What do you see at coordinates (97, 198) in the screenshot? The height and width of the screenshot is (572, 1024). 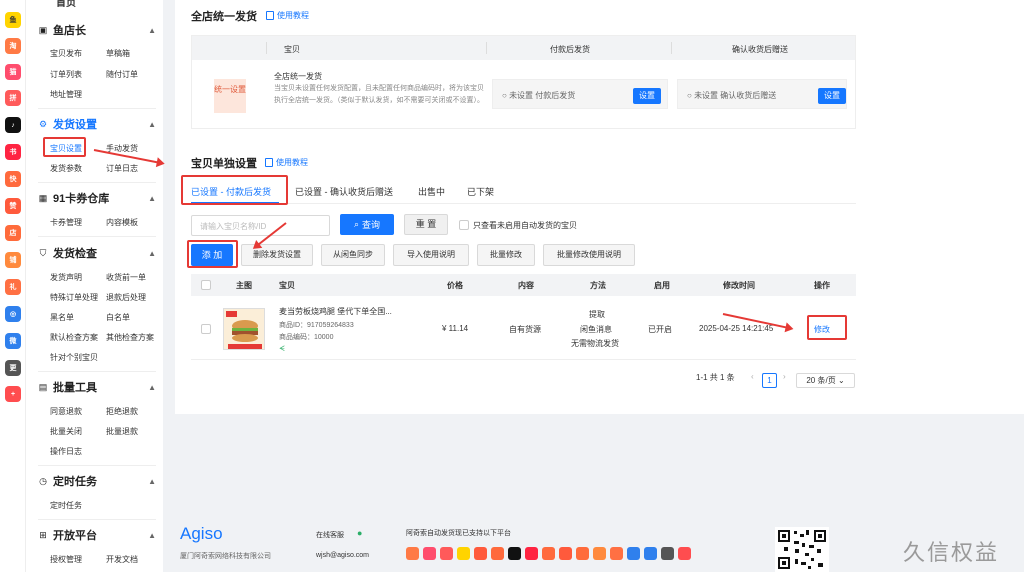 I see `sidebar-group-card-warehouse: ▦ 91卡券仓库 ▲` at bounding box center [97, 198].